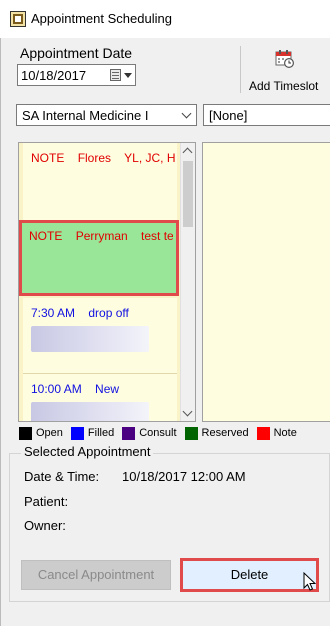 The height and width of the screenshot is (626, 330). Describe the element at coordinates (85, 115) in the screenshot. I see `department-select-value: SA Internal Medicine I` at that location.